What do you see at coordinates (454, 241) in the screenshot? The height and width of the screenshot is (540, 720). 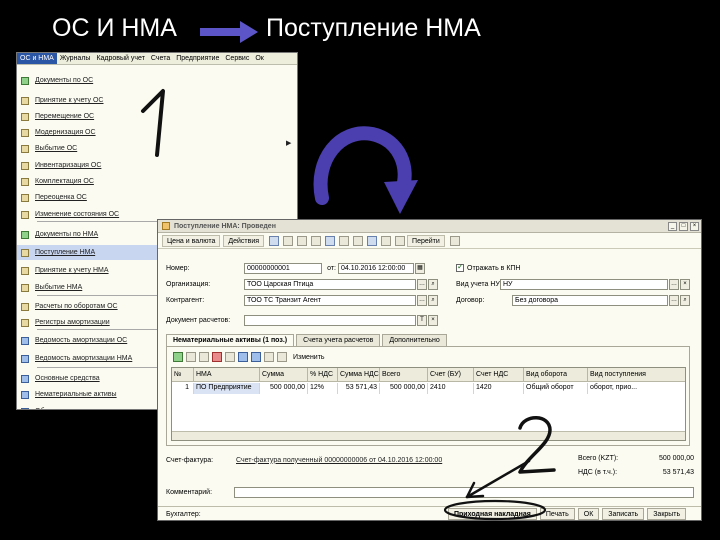 I see `help-icon` at bounding box center [454, 241].